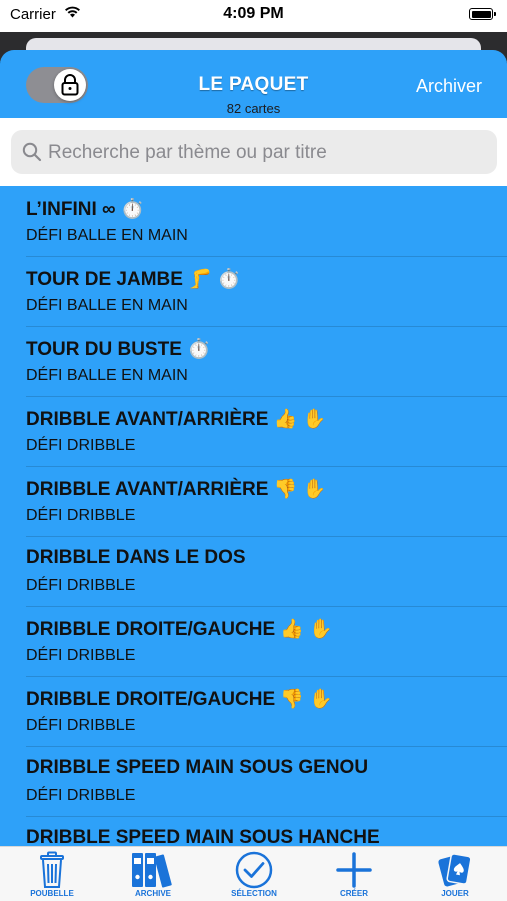 The image size is (507, 901). I want to click on trash-tab: POUBELLE, so click(52, 874).